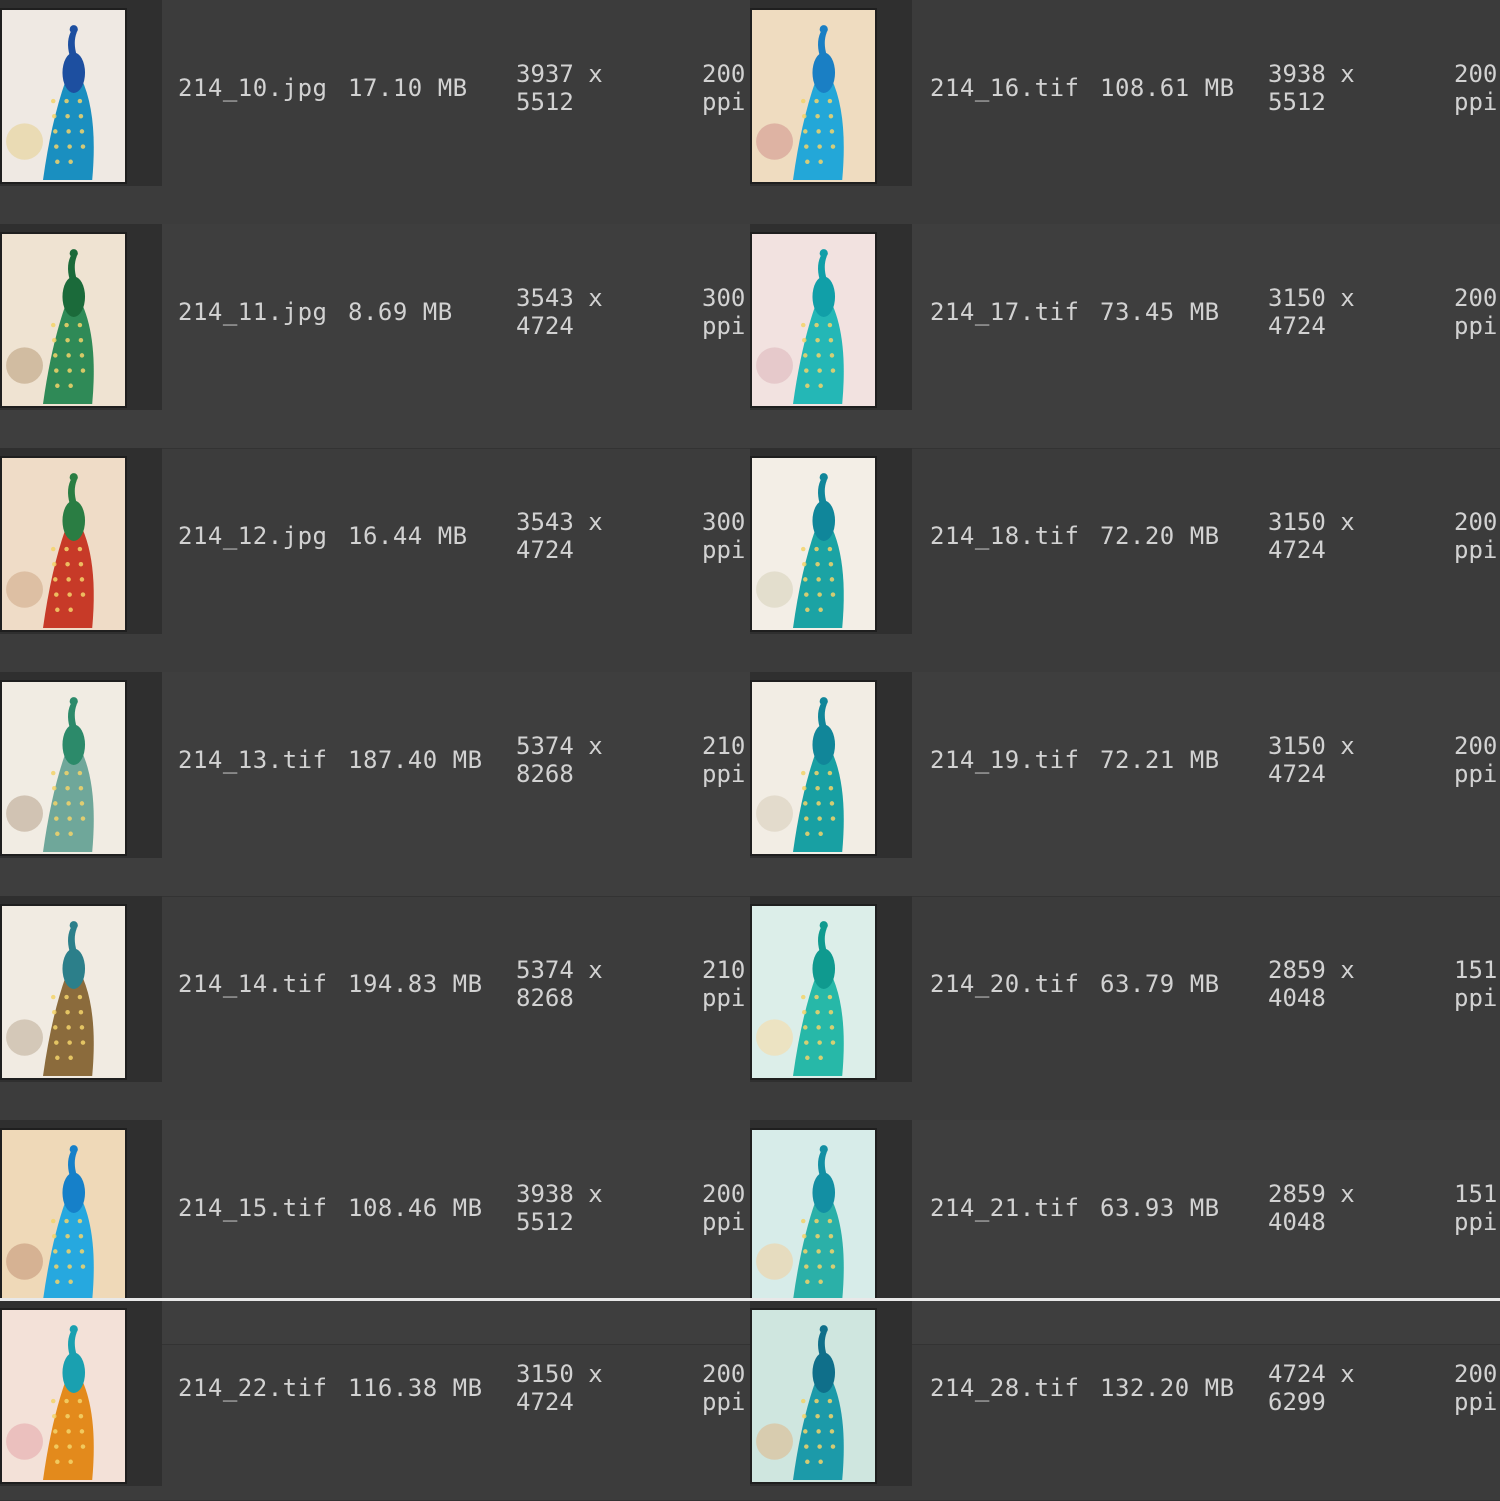  Describe the element at coordinates (559, 1194) in the screenshot. I see `dimension-width: 3938 x` at that location.